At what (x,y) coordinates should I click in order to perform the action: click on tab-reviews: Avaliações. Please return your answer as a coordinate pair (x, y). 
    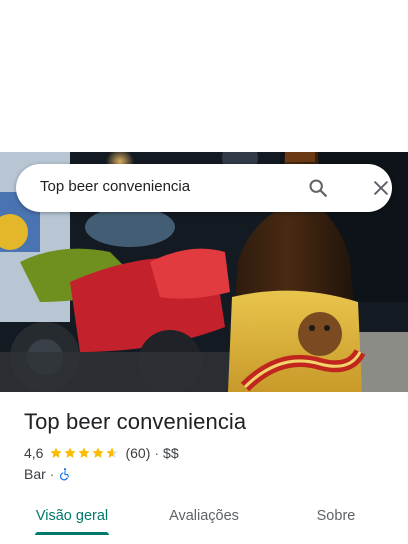
    Looking at the image, I should click on (204, 516).